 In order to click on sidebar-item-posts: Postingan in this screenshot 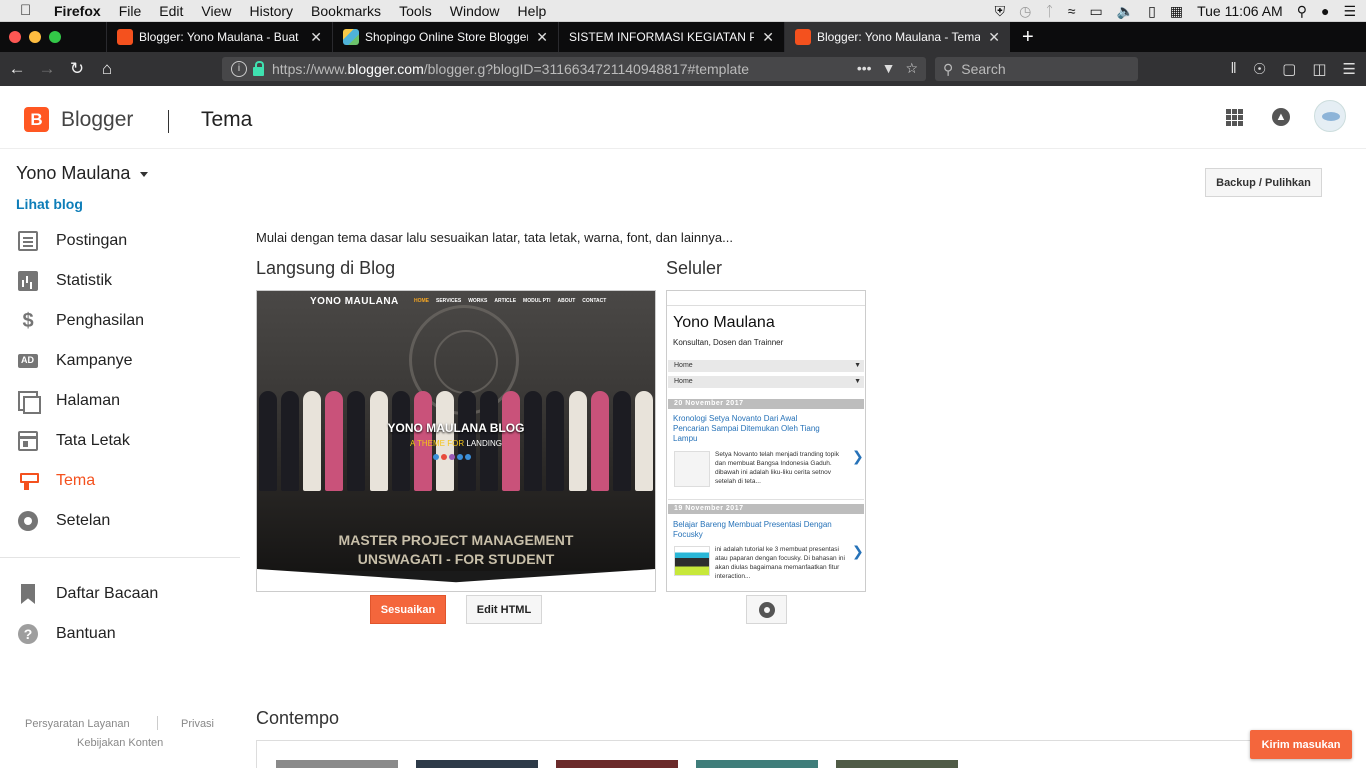, I will do `click(72, 241)`.